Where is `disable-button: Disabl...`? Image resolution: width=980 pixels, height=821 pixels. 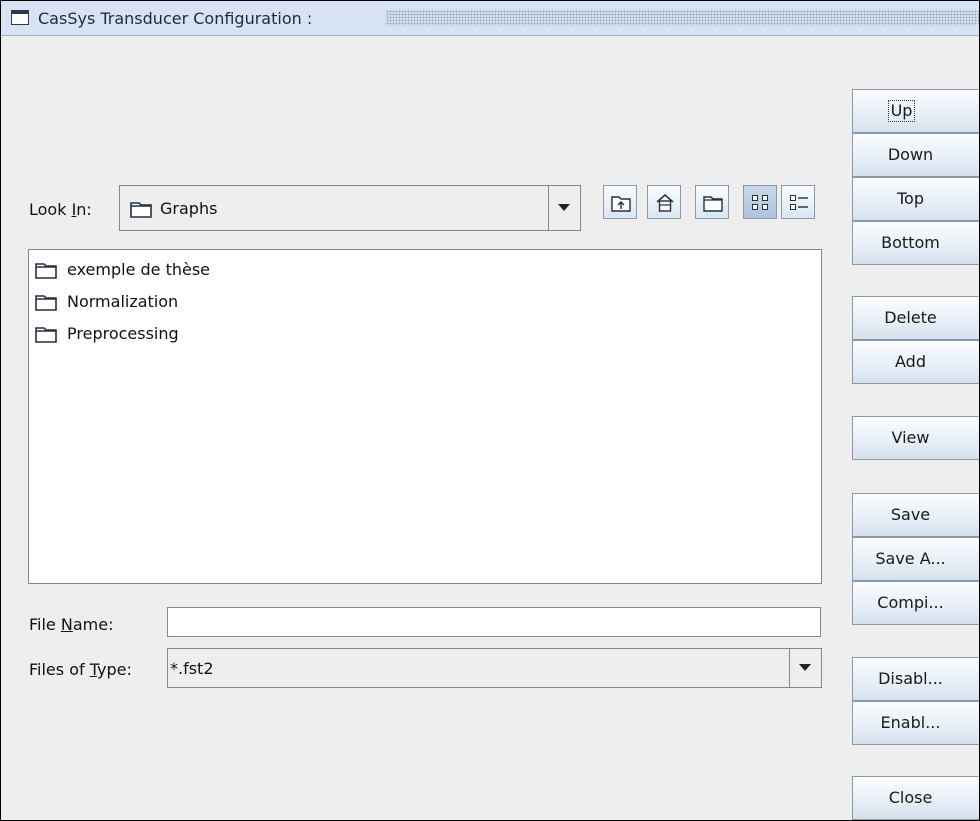 disable-button: Disabl... is located at coordinates (915, 679).